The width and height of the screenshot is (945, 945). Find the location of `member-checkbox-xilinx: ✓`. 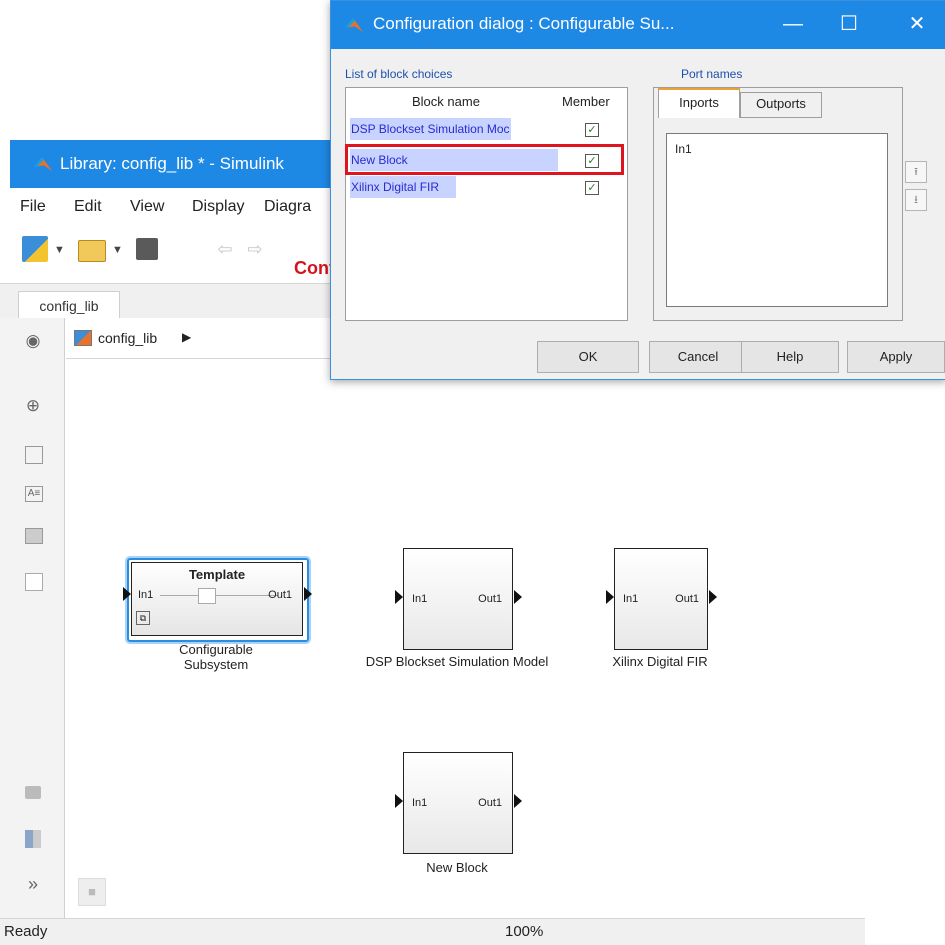

member-checkbox-xilinx: ✓ is located at coordinates (592, 188).